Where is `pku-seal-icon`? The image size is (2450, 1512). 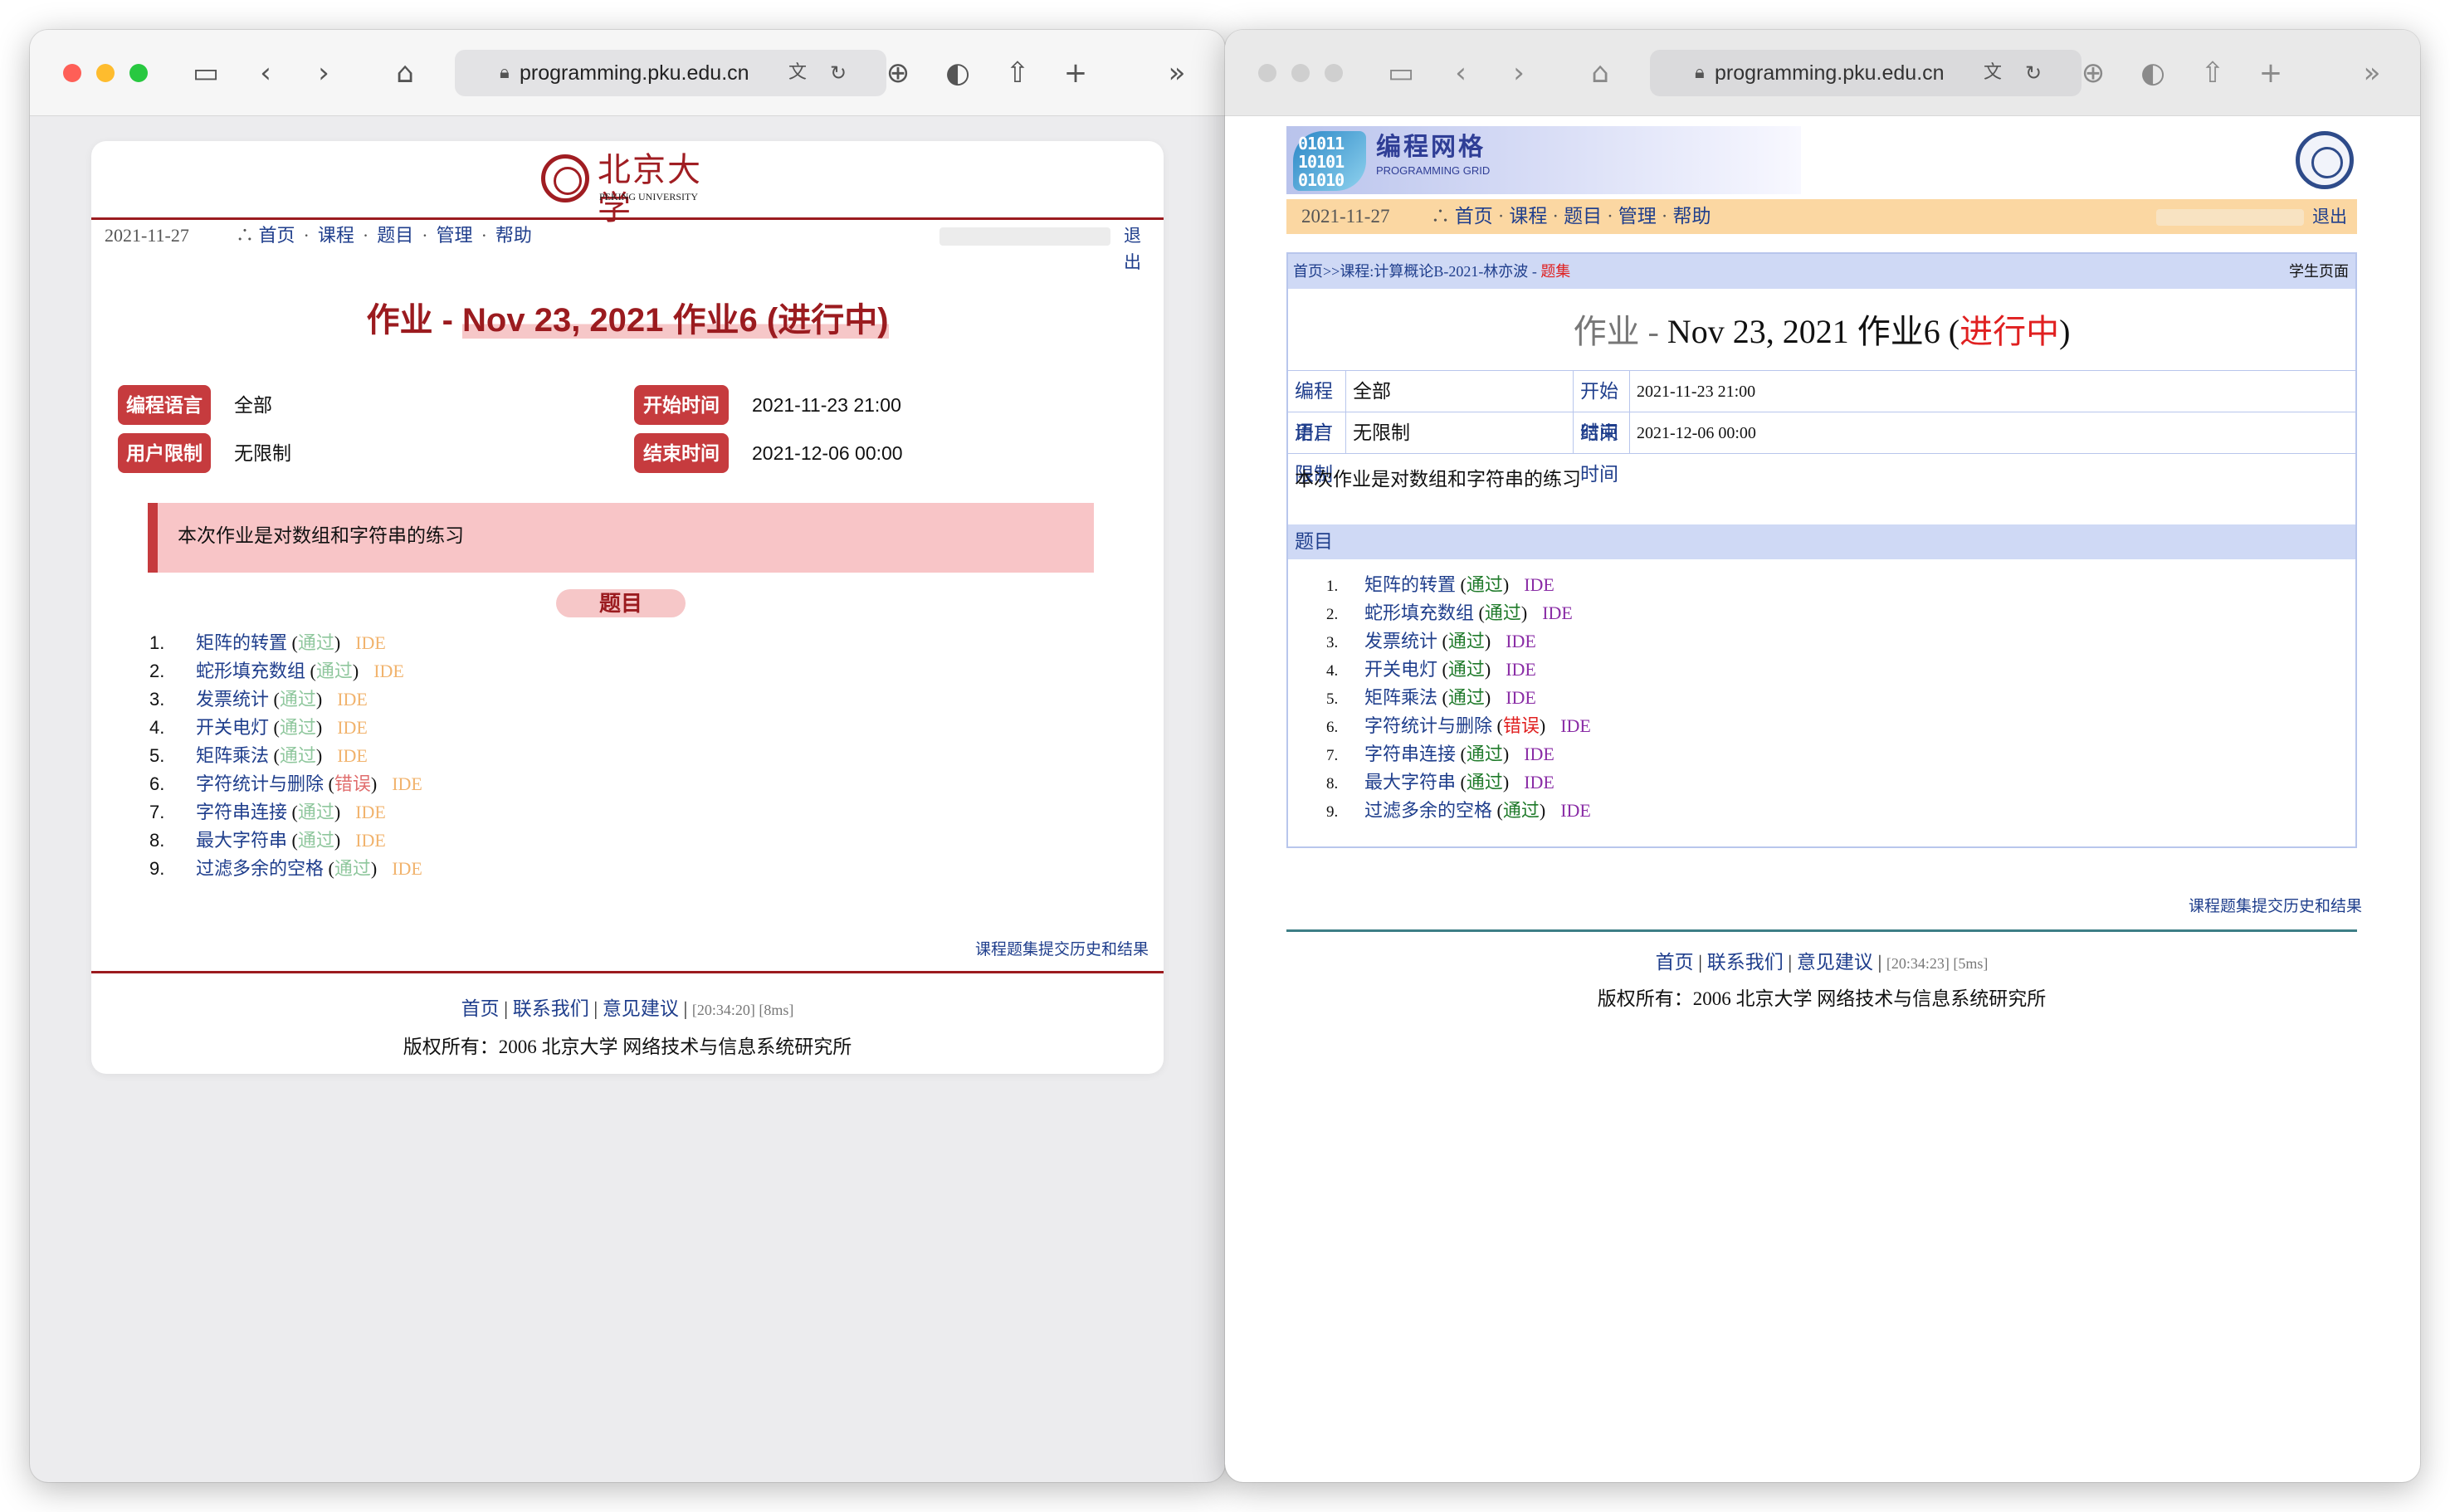
pku-seal-icon is located at coordinates (2325, 160).